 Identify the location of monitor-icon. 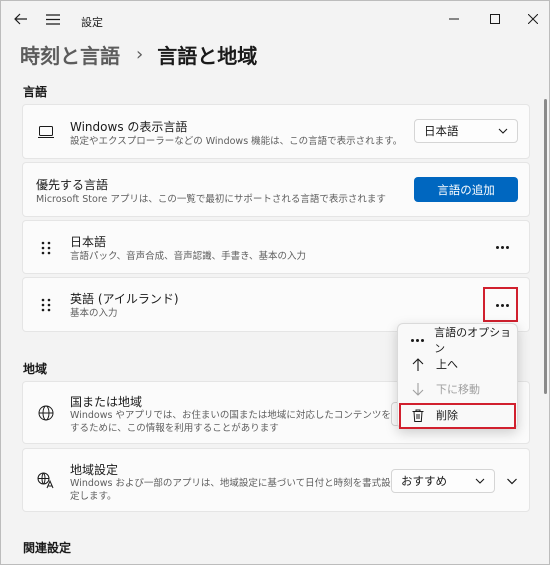
(46, 132).